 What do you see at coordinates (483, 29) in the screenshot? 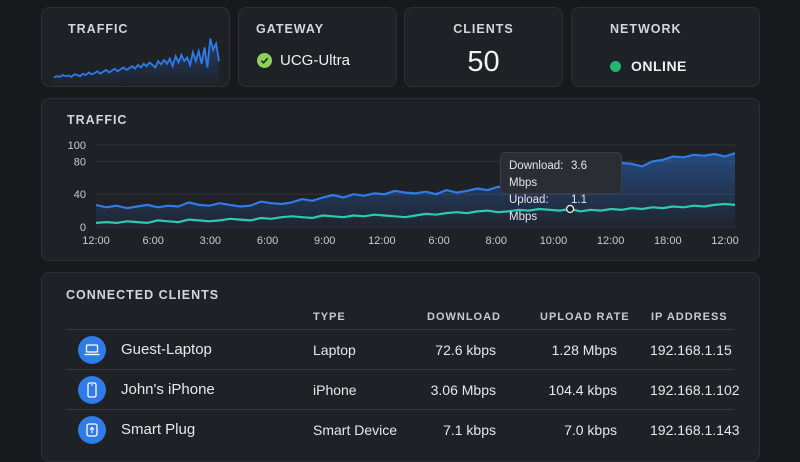
I see `clients-card-label: CLIENTS` at bounding box center [483, 29].